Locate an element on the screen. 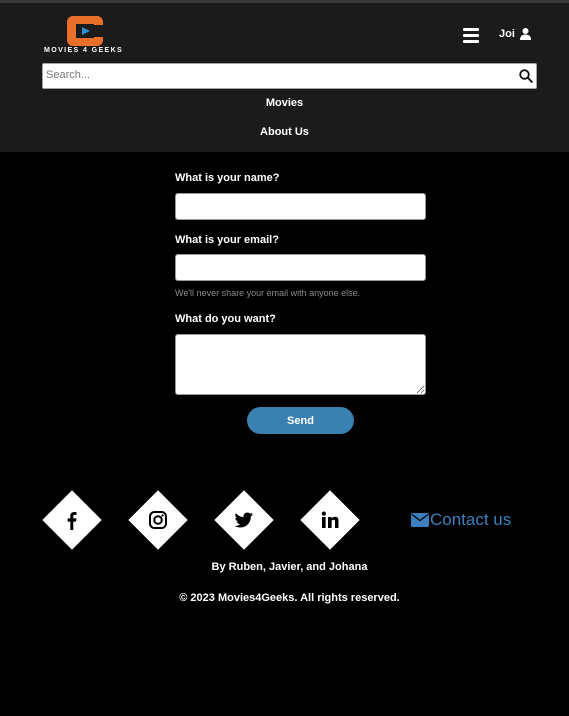 The width and height of the screenshot is (569, 716). twitter-link is located at coordinates (244, 520).